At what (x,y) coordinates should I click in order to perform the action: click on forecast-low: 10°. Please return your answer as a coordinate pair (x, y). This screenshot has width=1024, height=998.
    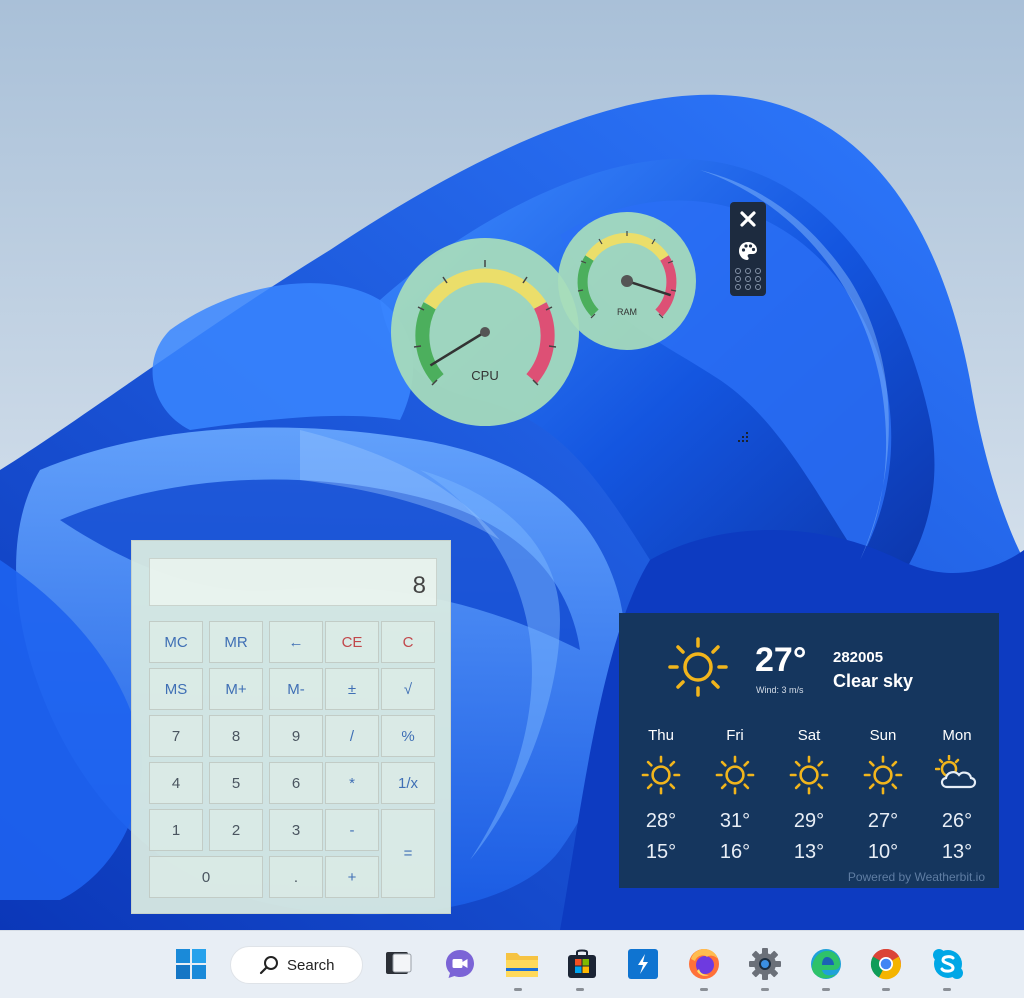
    Looking at the image, I should click on (883, 852).